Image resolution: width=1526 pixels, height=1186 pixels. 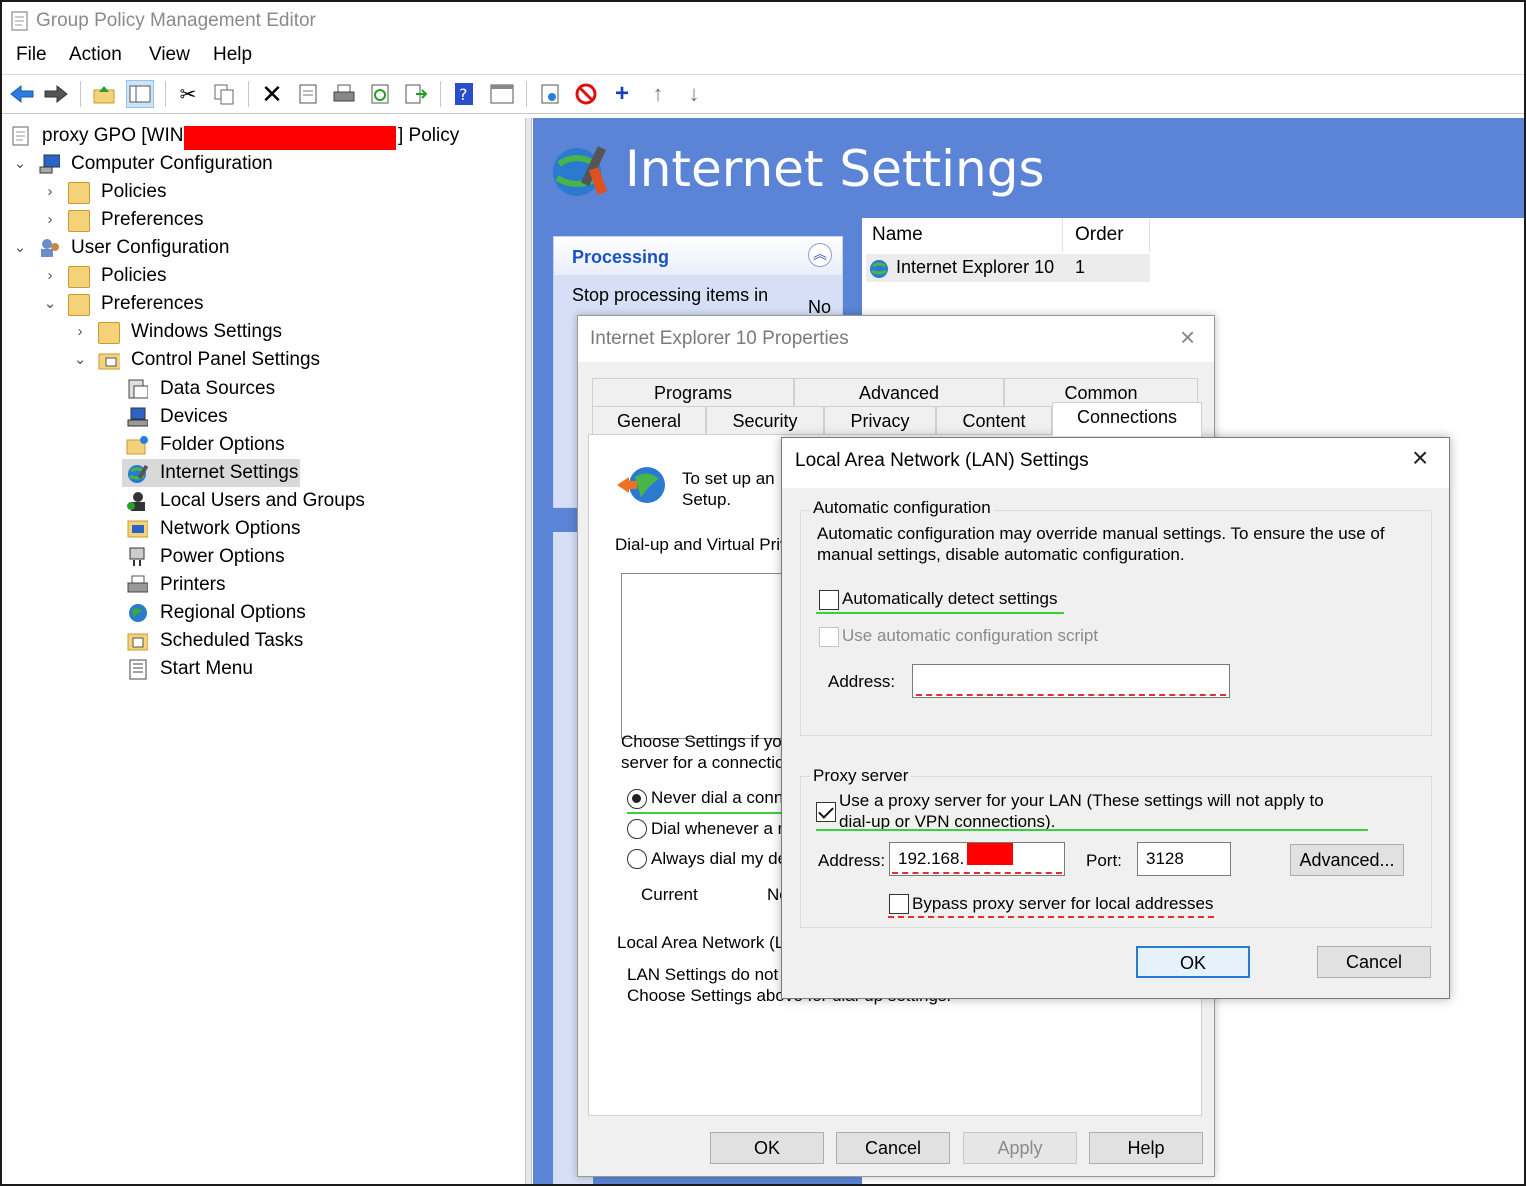 I want to click on auto-detect-checkbox, so click(x=829, y=600).